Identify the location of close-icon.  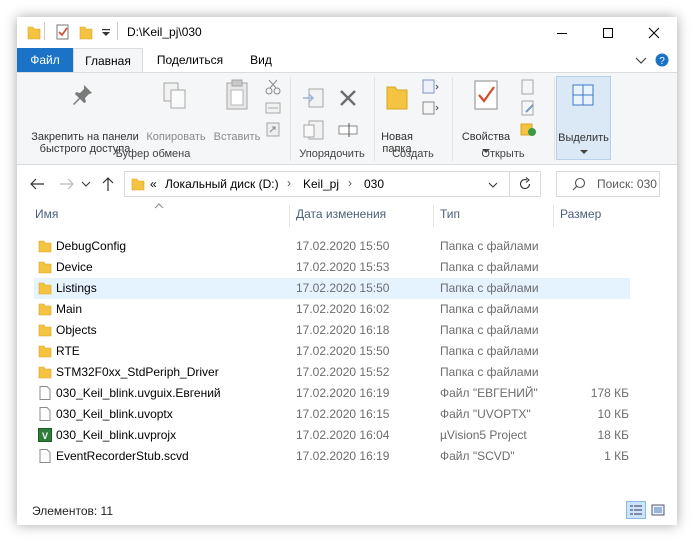
(654, 32).